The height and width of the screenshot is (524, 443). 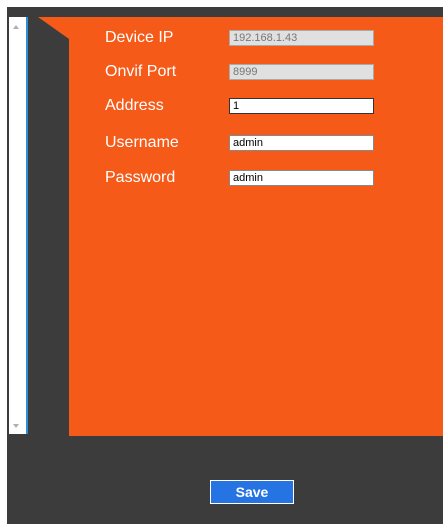 What do you see at coordinates (252, 492) in the screenshot?
I see `save-button: Save` at bounding box center [252, 492].